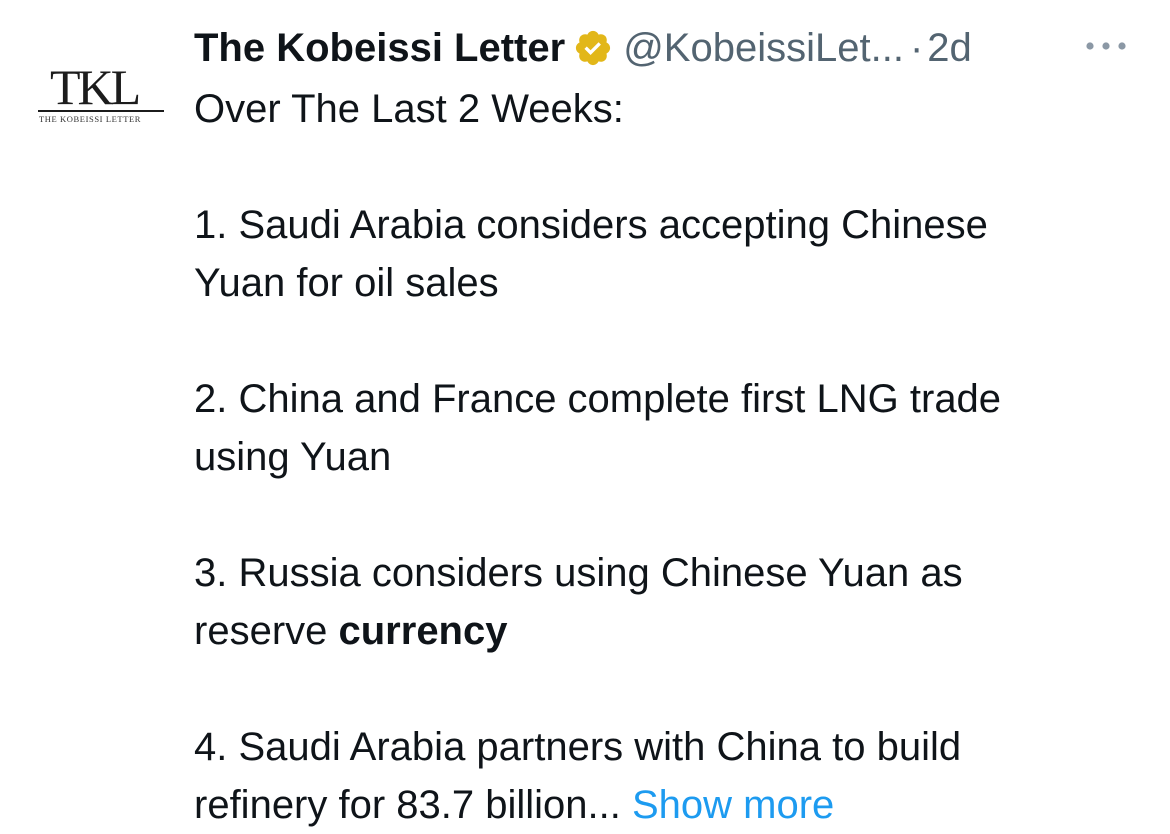  What do you see at coordinates (95, 87) in the screenshot?
I see `avatar-monogram: TKL` at bounding box center [95, 87].